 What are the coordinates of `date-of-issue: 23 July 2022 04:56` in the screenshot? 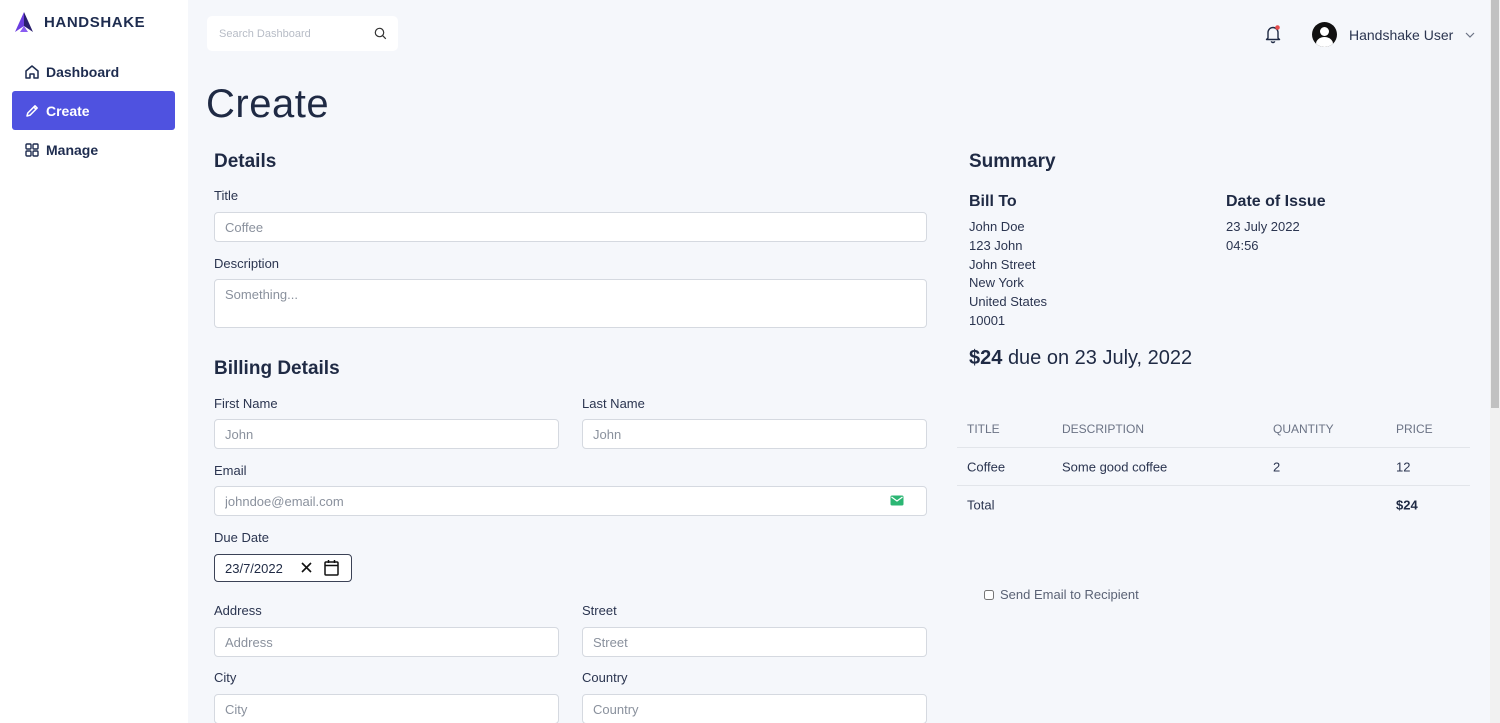 It's located at (1263, 237).